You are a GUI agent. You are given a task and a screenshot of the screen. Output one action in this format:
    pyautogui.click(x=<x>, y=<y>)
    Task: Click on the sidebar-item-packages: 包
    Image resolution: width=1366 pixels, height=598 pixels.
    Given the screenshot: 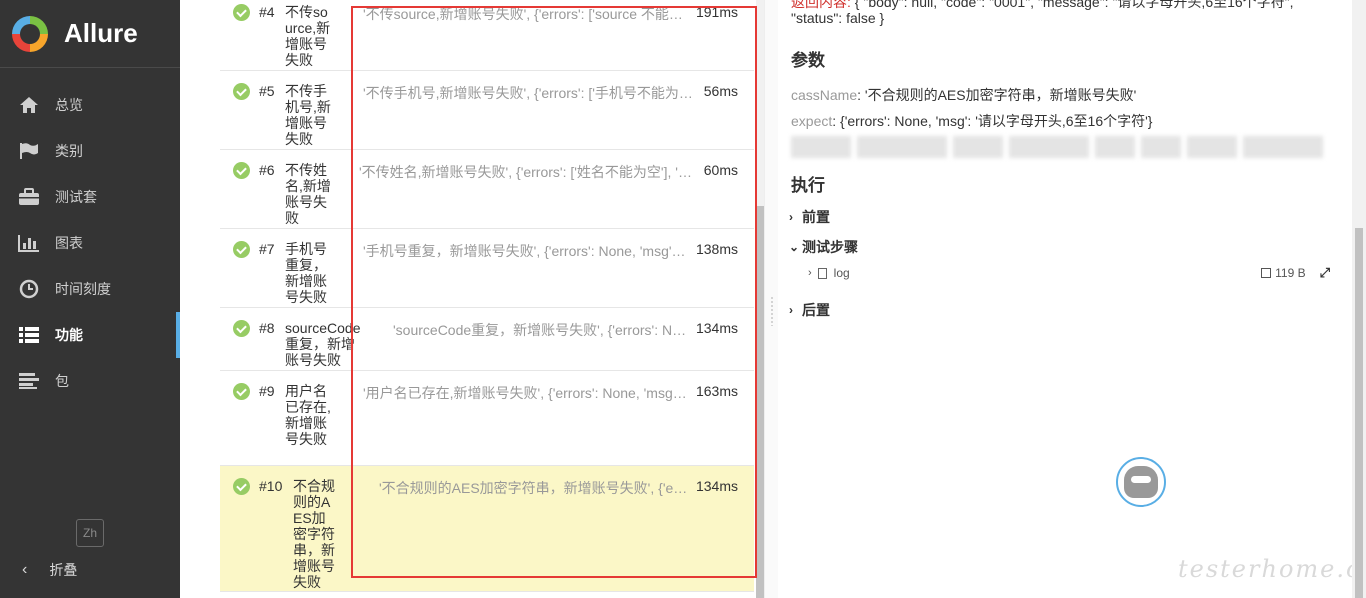 What is the action you would take?
    pyautogui.click(x=90, y=381)
    